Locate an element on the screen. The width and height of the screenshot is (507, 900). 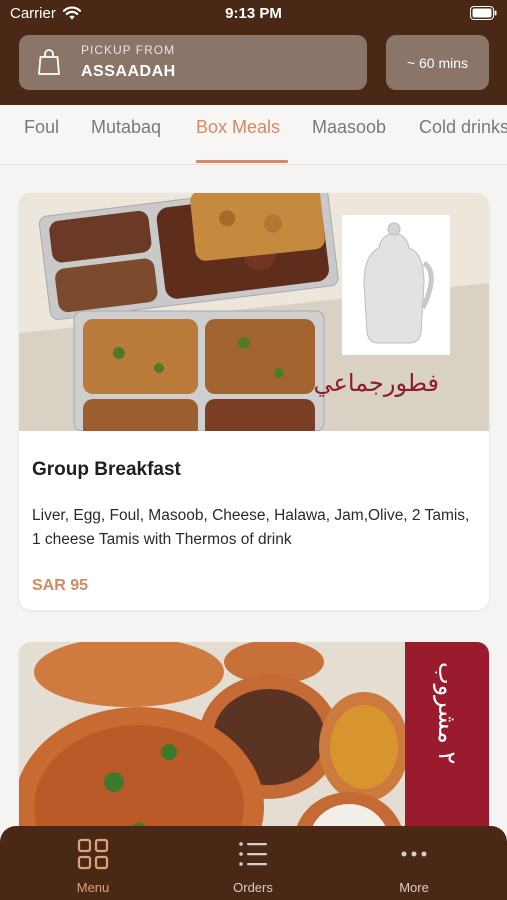
tab-maasoob: Maasoob is located at coordinates (349, 127).